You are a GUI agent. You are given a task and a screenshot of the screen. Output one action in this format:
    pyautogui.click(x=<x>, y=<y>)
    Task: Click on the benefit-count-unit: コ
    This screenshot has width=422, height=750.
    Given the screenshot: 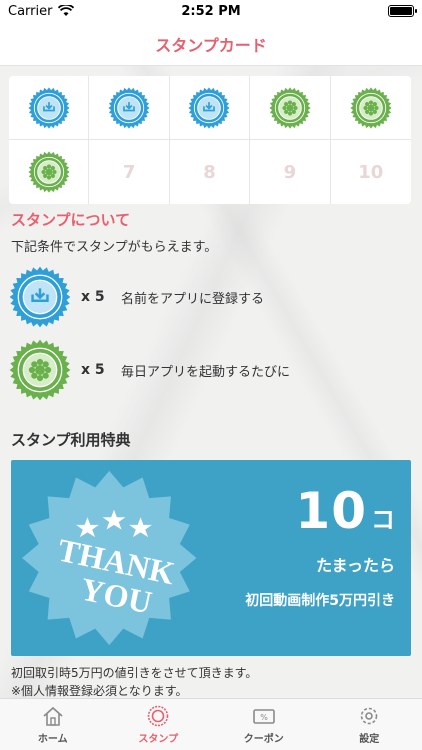 What is the action you would take?
    pyautogui.click(x=383, y=520)
    